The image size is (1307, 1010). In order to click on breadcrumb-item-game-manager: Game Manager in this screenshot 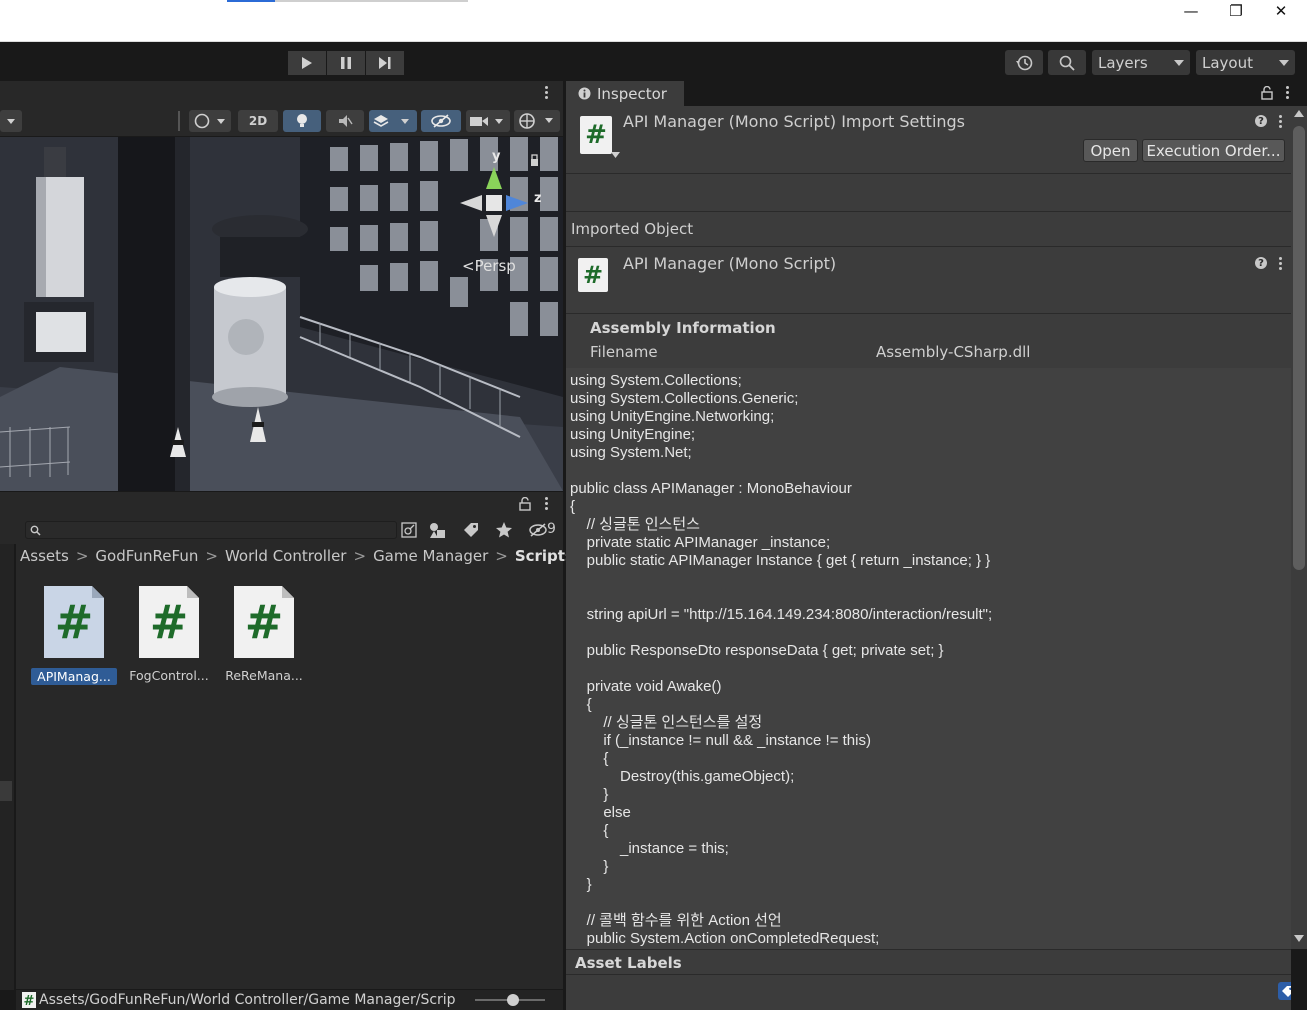, I will do `click(430, 556)`.